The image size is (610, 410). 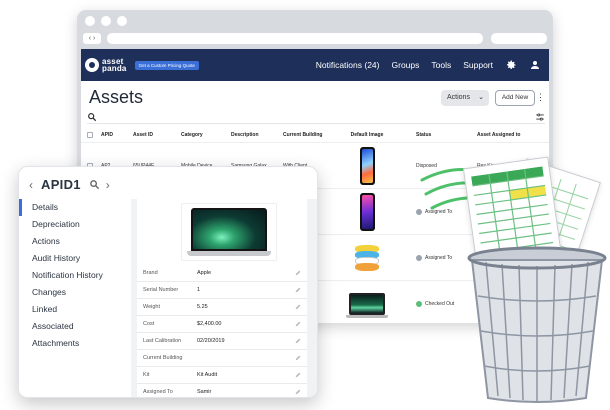 What do you see at coordinates (90, 21) in the screenshot?
I see `window-dot-close` at bounding box center [90, 21].